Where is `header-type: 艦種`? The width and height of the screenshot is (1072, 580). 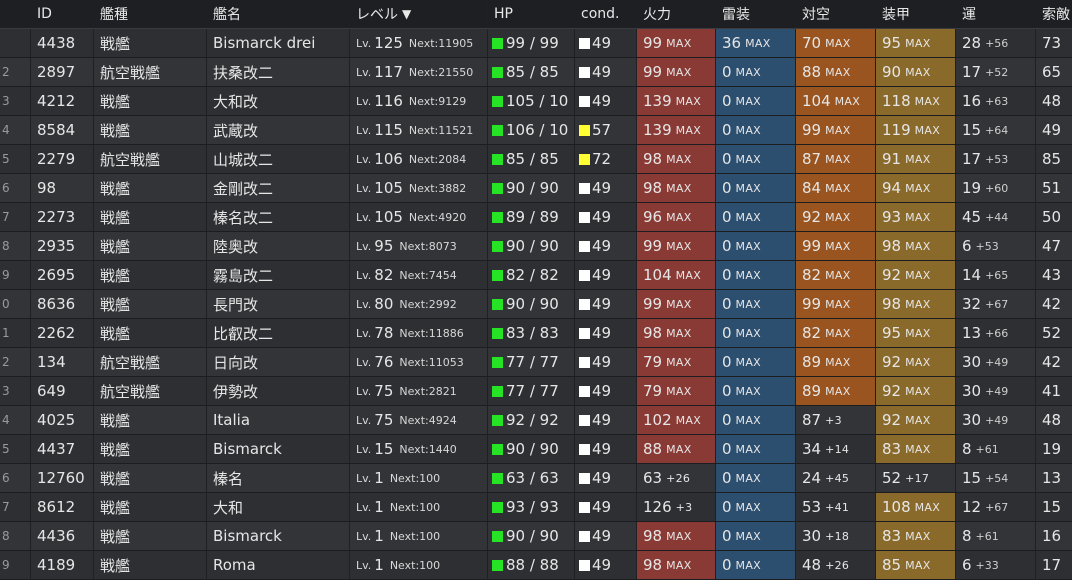
header-type: 艦種 is located at coordinates (150, 14).